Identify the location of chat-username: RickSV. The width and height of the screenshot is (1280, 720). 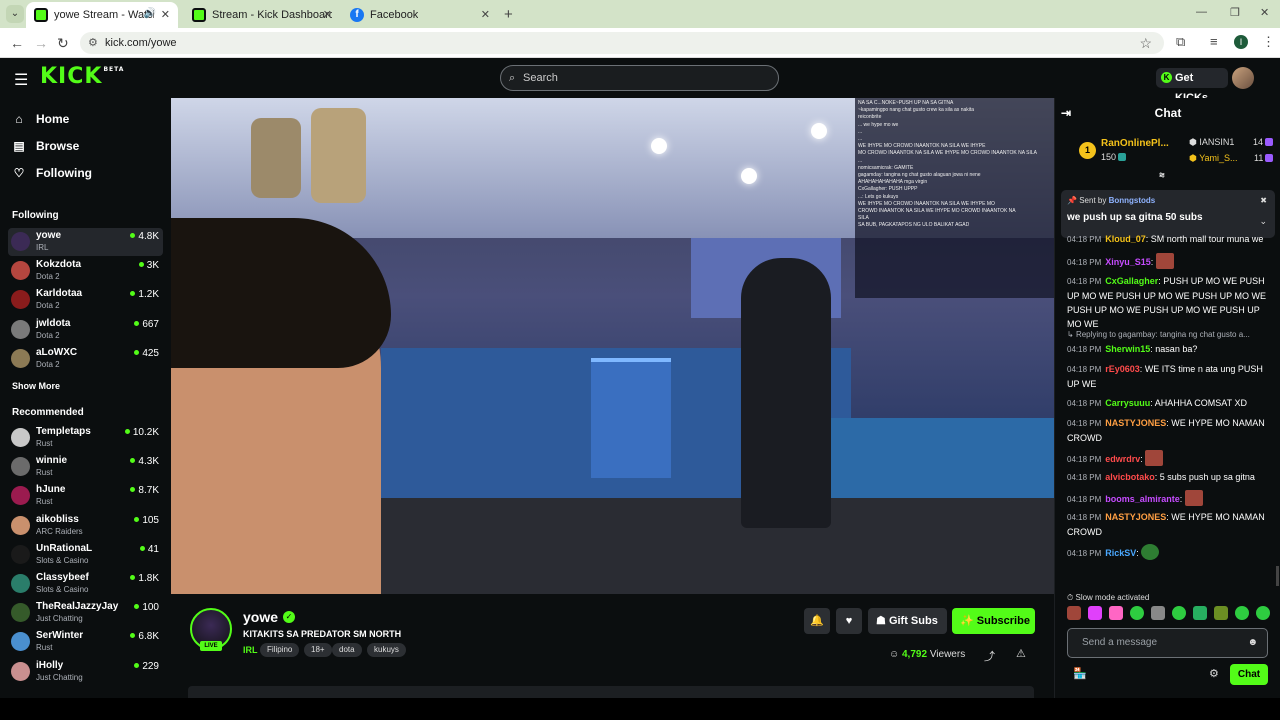
(1120, 553).